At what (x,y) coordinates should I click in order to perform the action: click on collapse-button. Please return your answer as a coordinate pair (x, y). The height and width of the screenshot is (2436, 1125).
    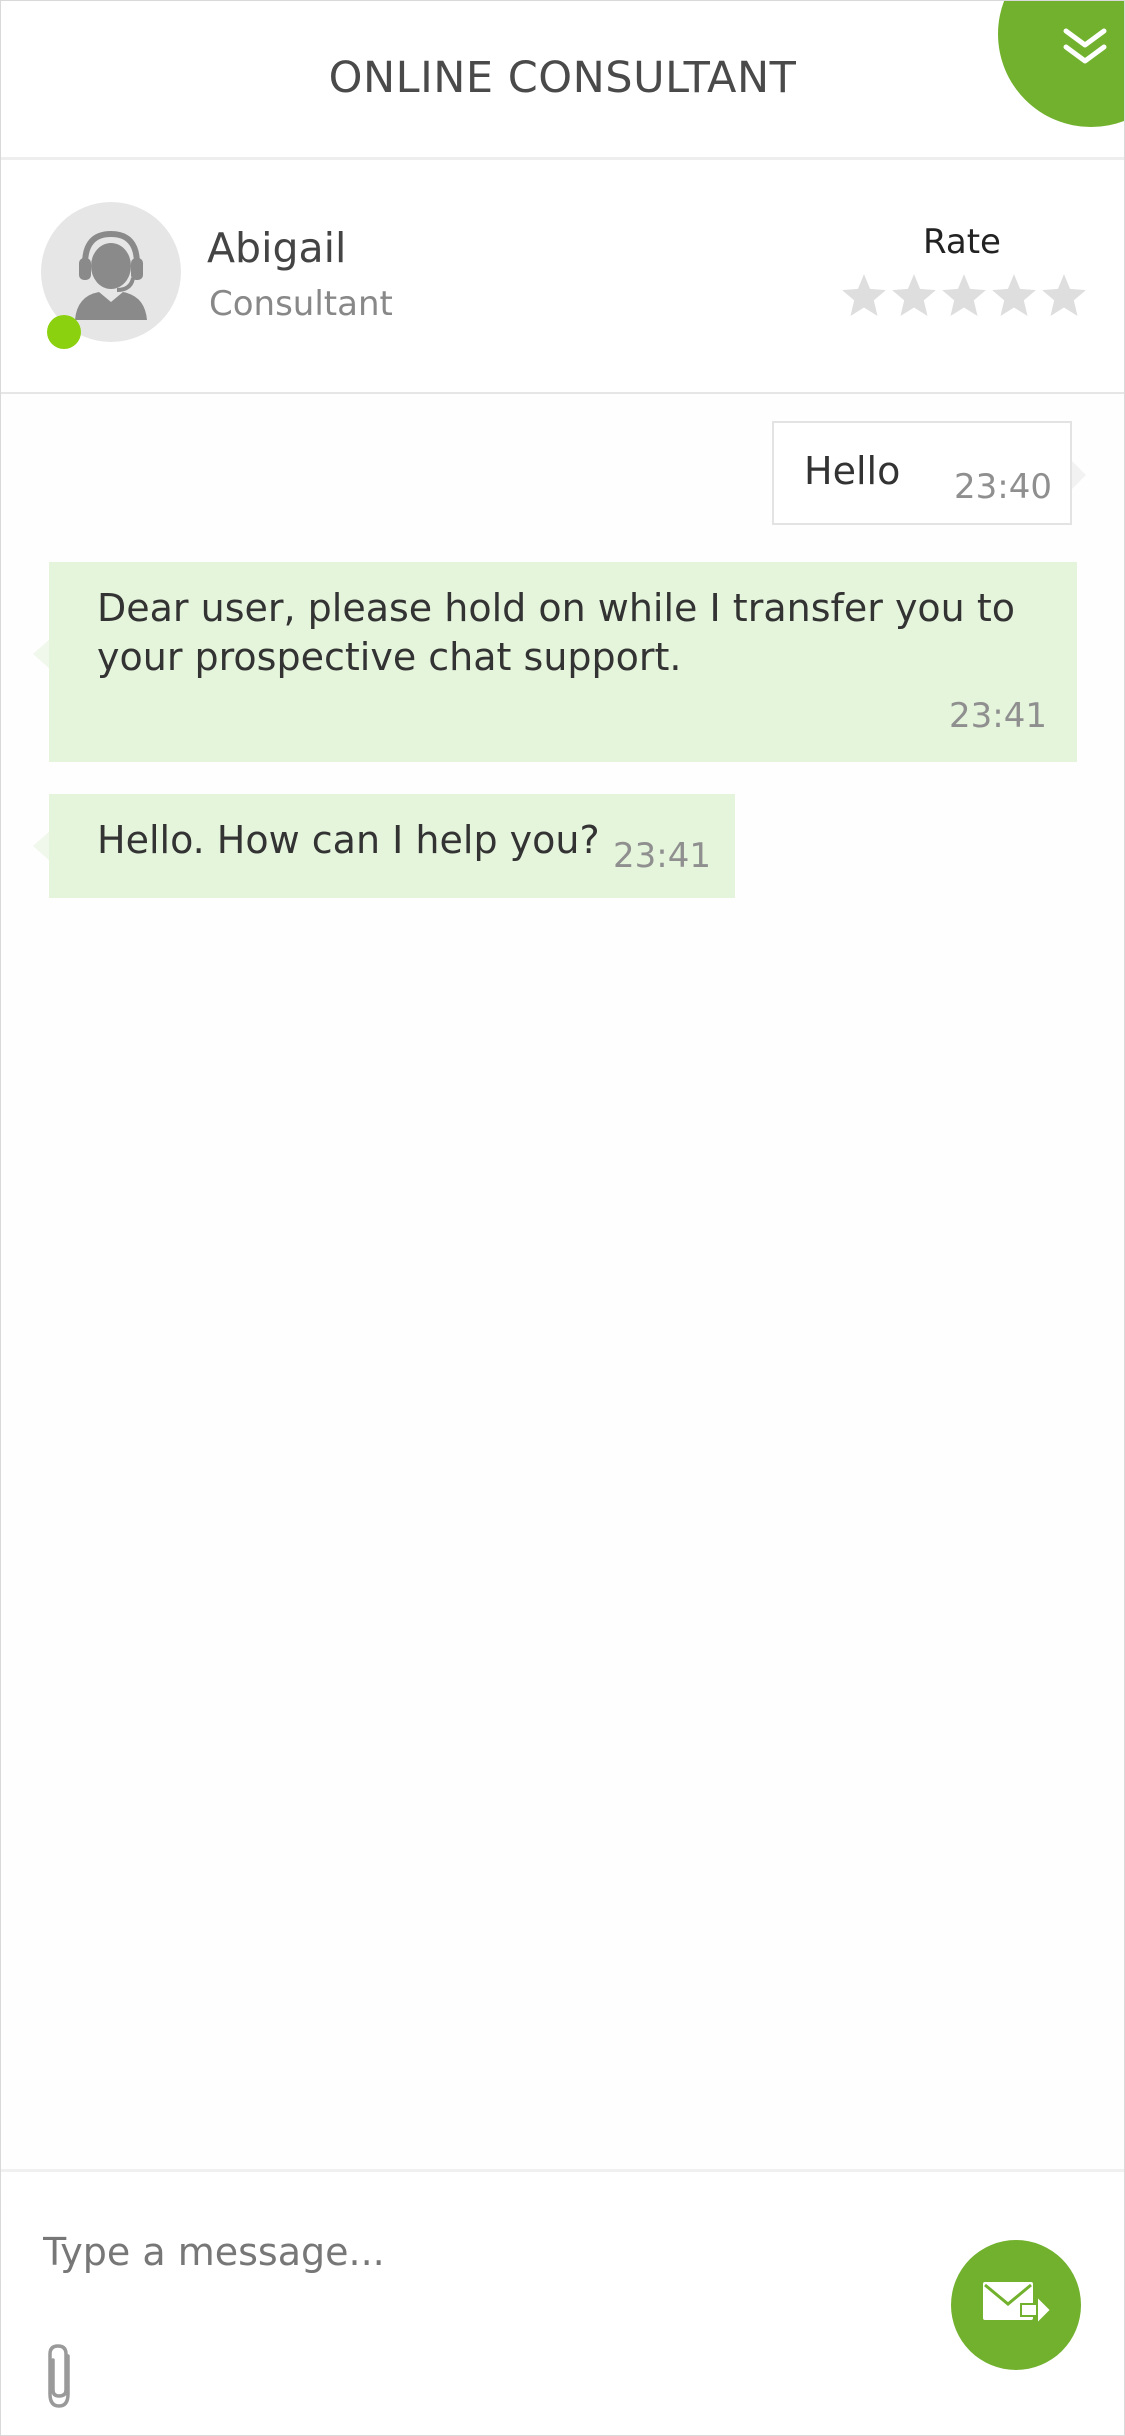
    Looking at the image, I should click on (1061, 64).